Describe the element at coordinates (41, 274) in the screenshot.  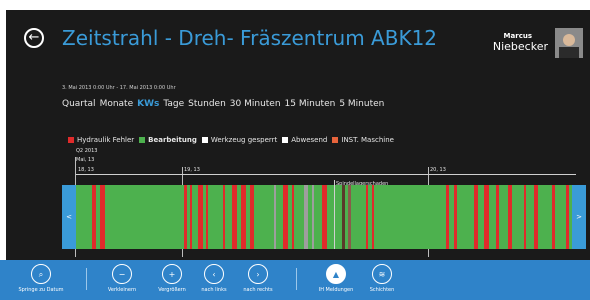
I see `search-icon: ⌕` at that location.